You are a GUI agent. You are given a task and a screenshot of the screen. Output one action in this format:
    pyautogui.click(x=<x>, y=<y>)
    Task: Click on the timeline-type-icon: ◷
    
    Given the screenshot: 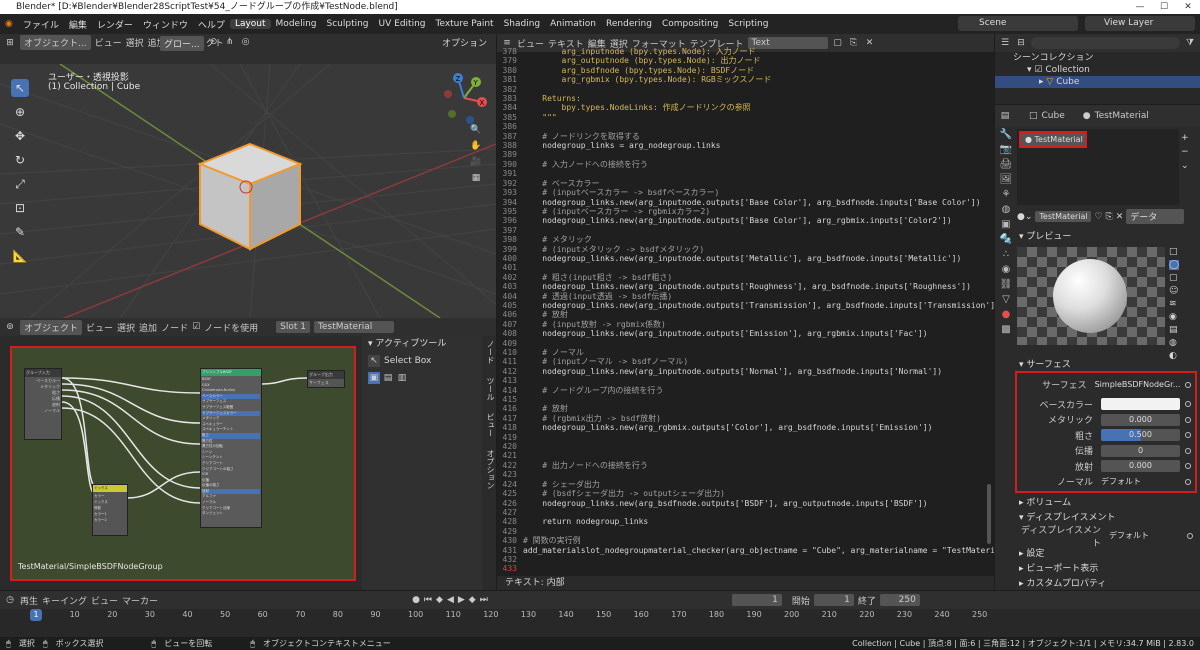 What is the action you would take?
    pyautogui.click(x=10, y=600)
    